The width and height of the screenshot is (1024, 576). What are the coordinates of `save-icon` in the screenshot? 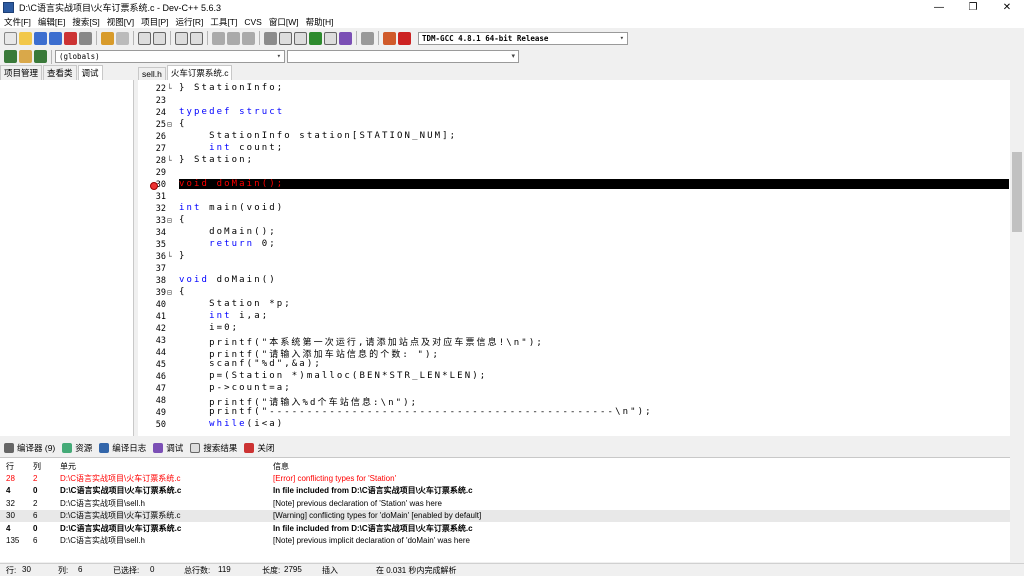 It's located at (40, 38).